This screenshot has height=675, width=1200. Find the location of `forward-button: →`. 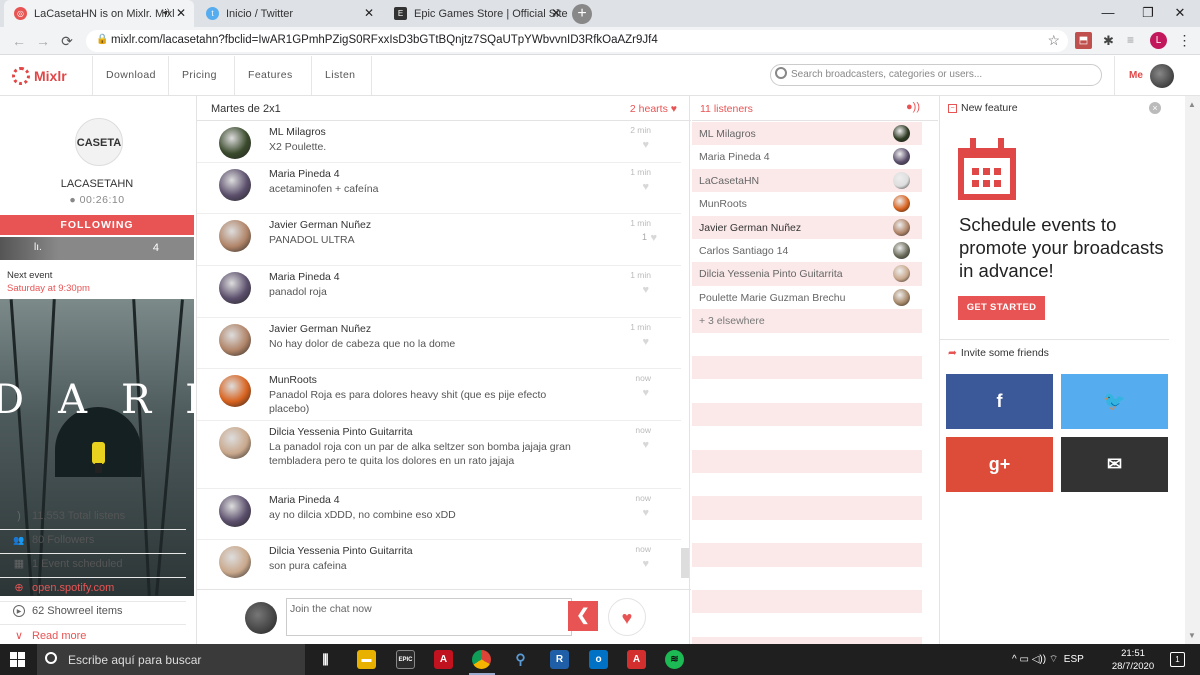

forward-button: → is located at coordinates (43, 41).